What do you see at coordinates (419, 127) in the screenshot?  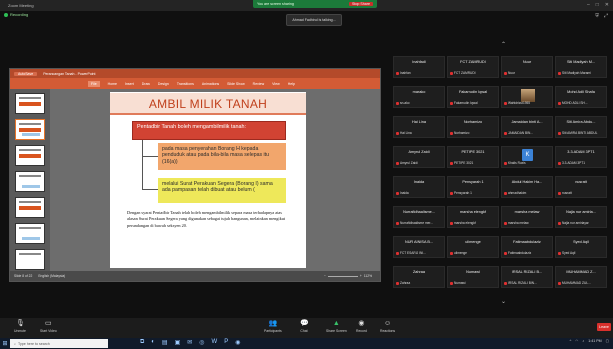 I see `participant-tile: Hai Lina Hai Lina` at bounding box center [419, 127].